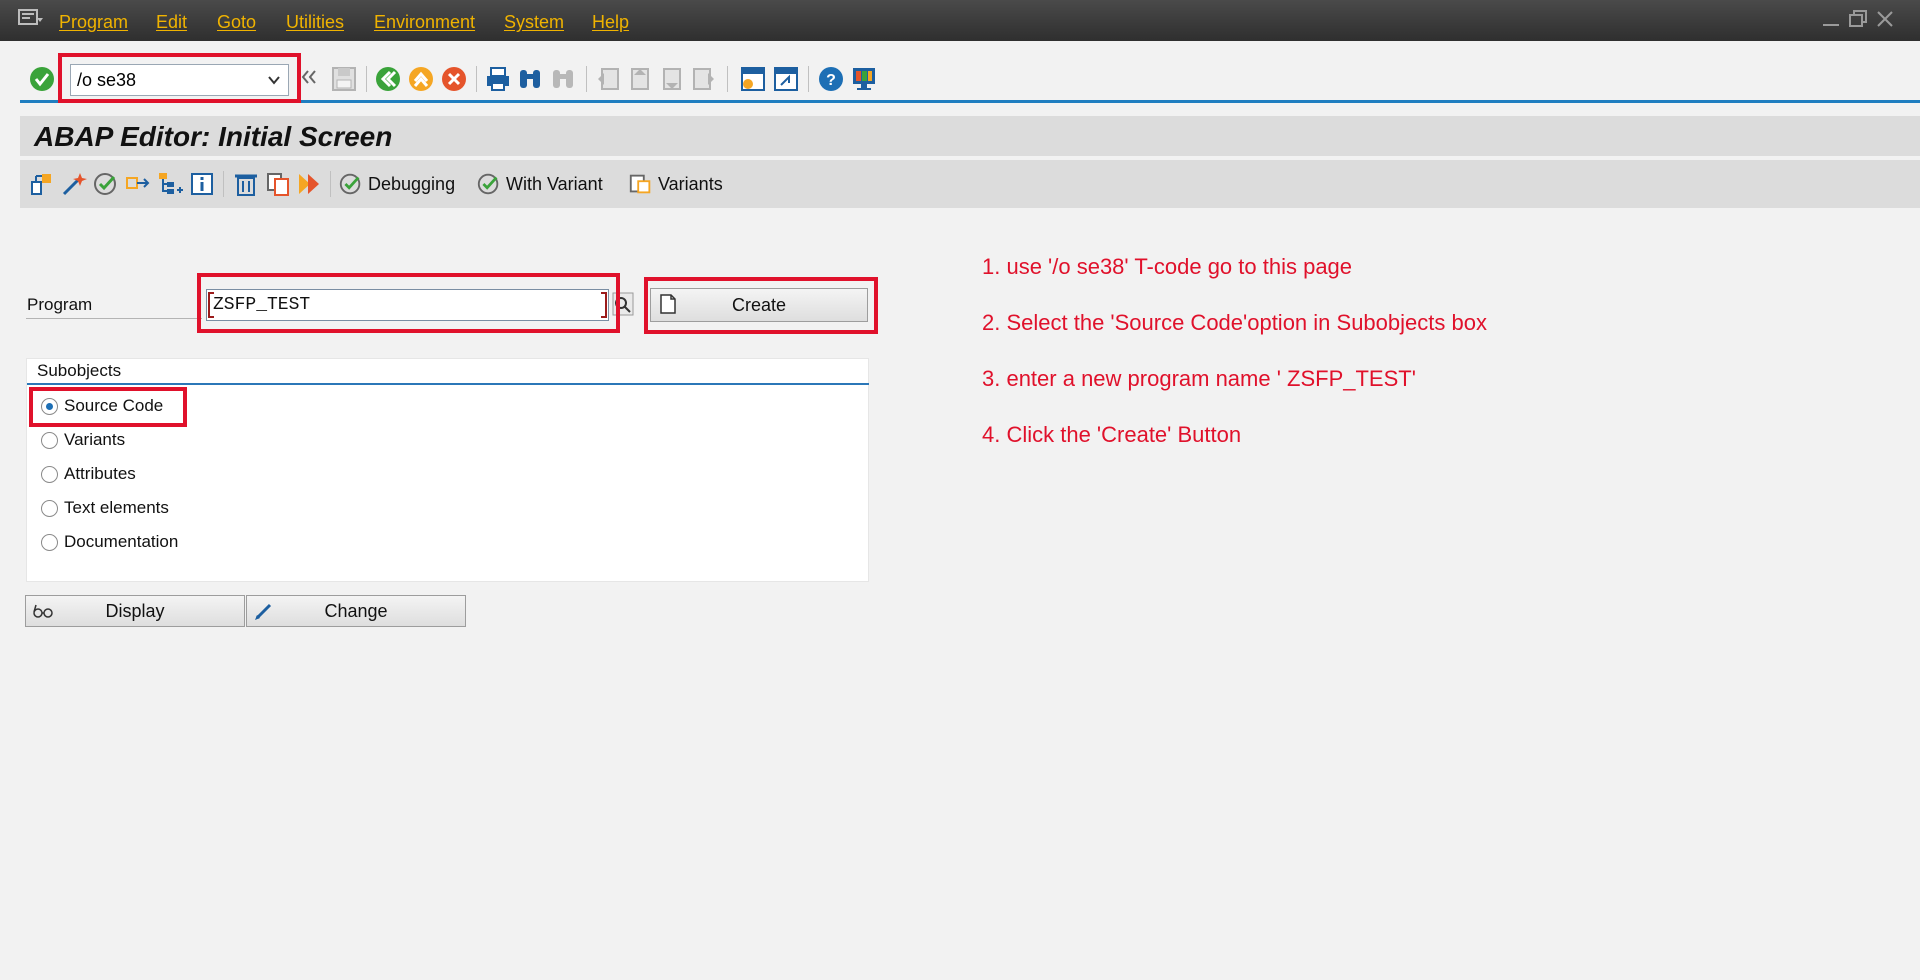 The width and height of the screenshot is (1920, 980). I want to click on info-icon, so click(202, 184).